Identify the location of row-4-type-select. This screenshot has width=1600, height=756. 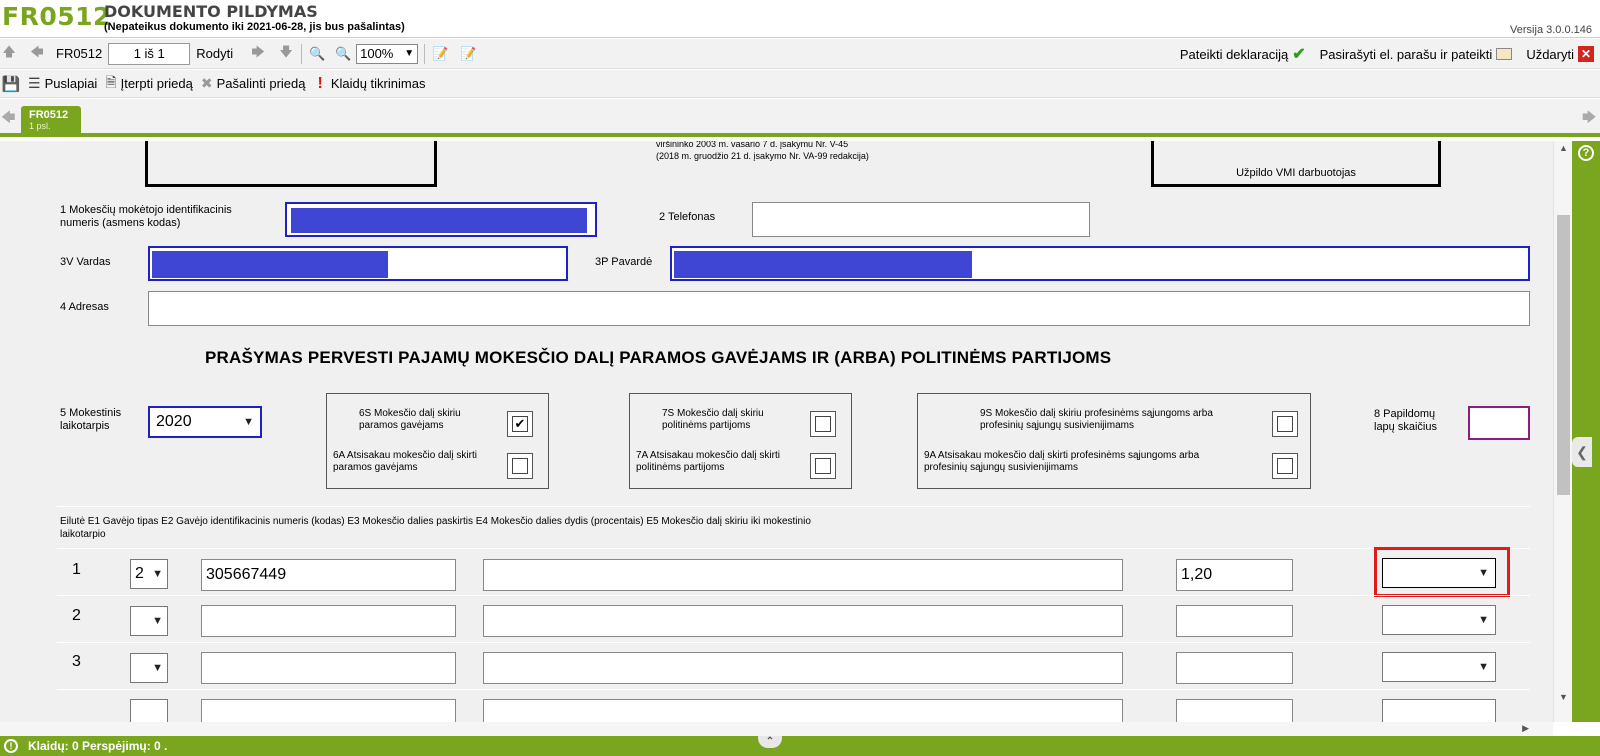
(149, 710).